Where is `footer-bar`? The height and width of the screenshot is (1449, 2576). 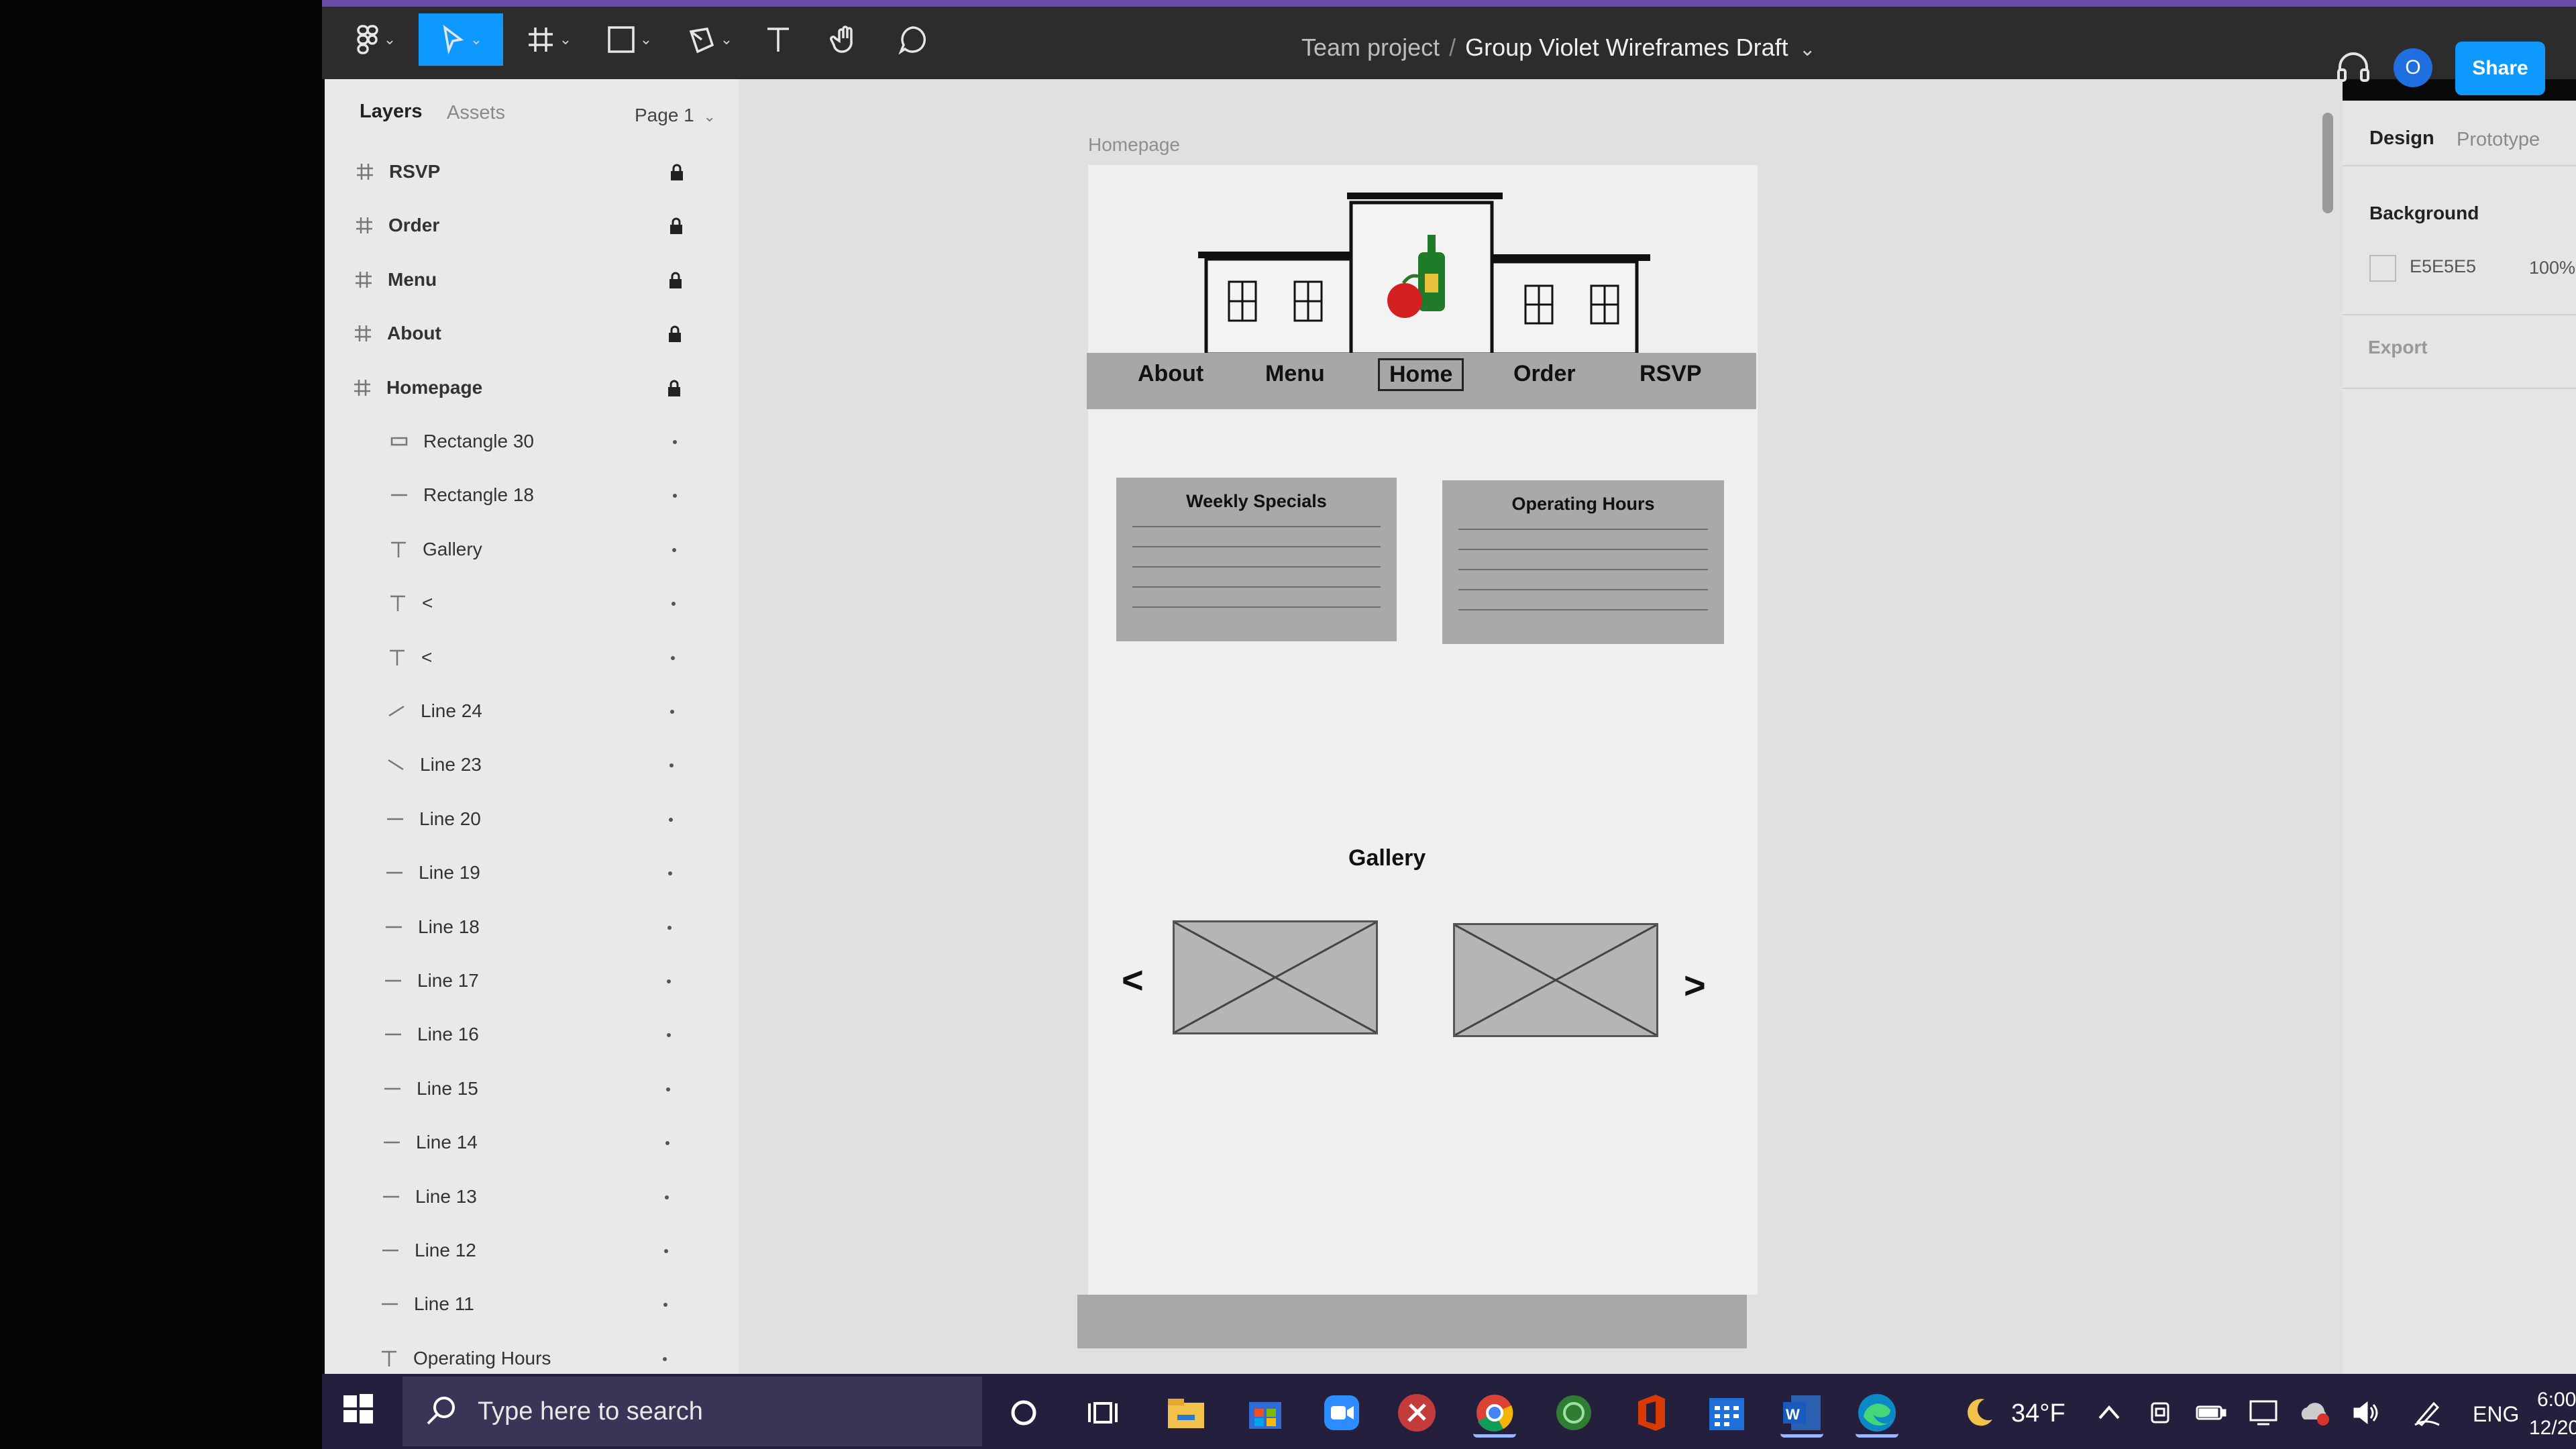
footer-bar is located at coordinates (1412, 1321).